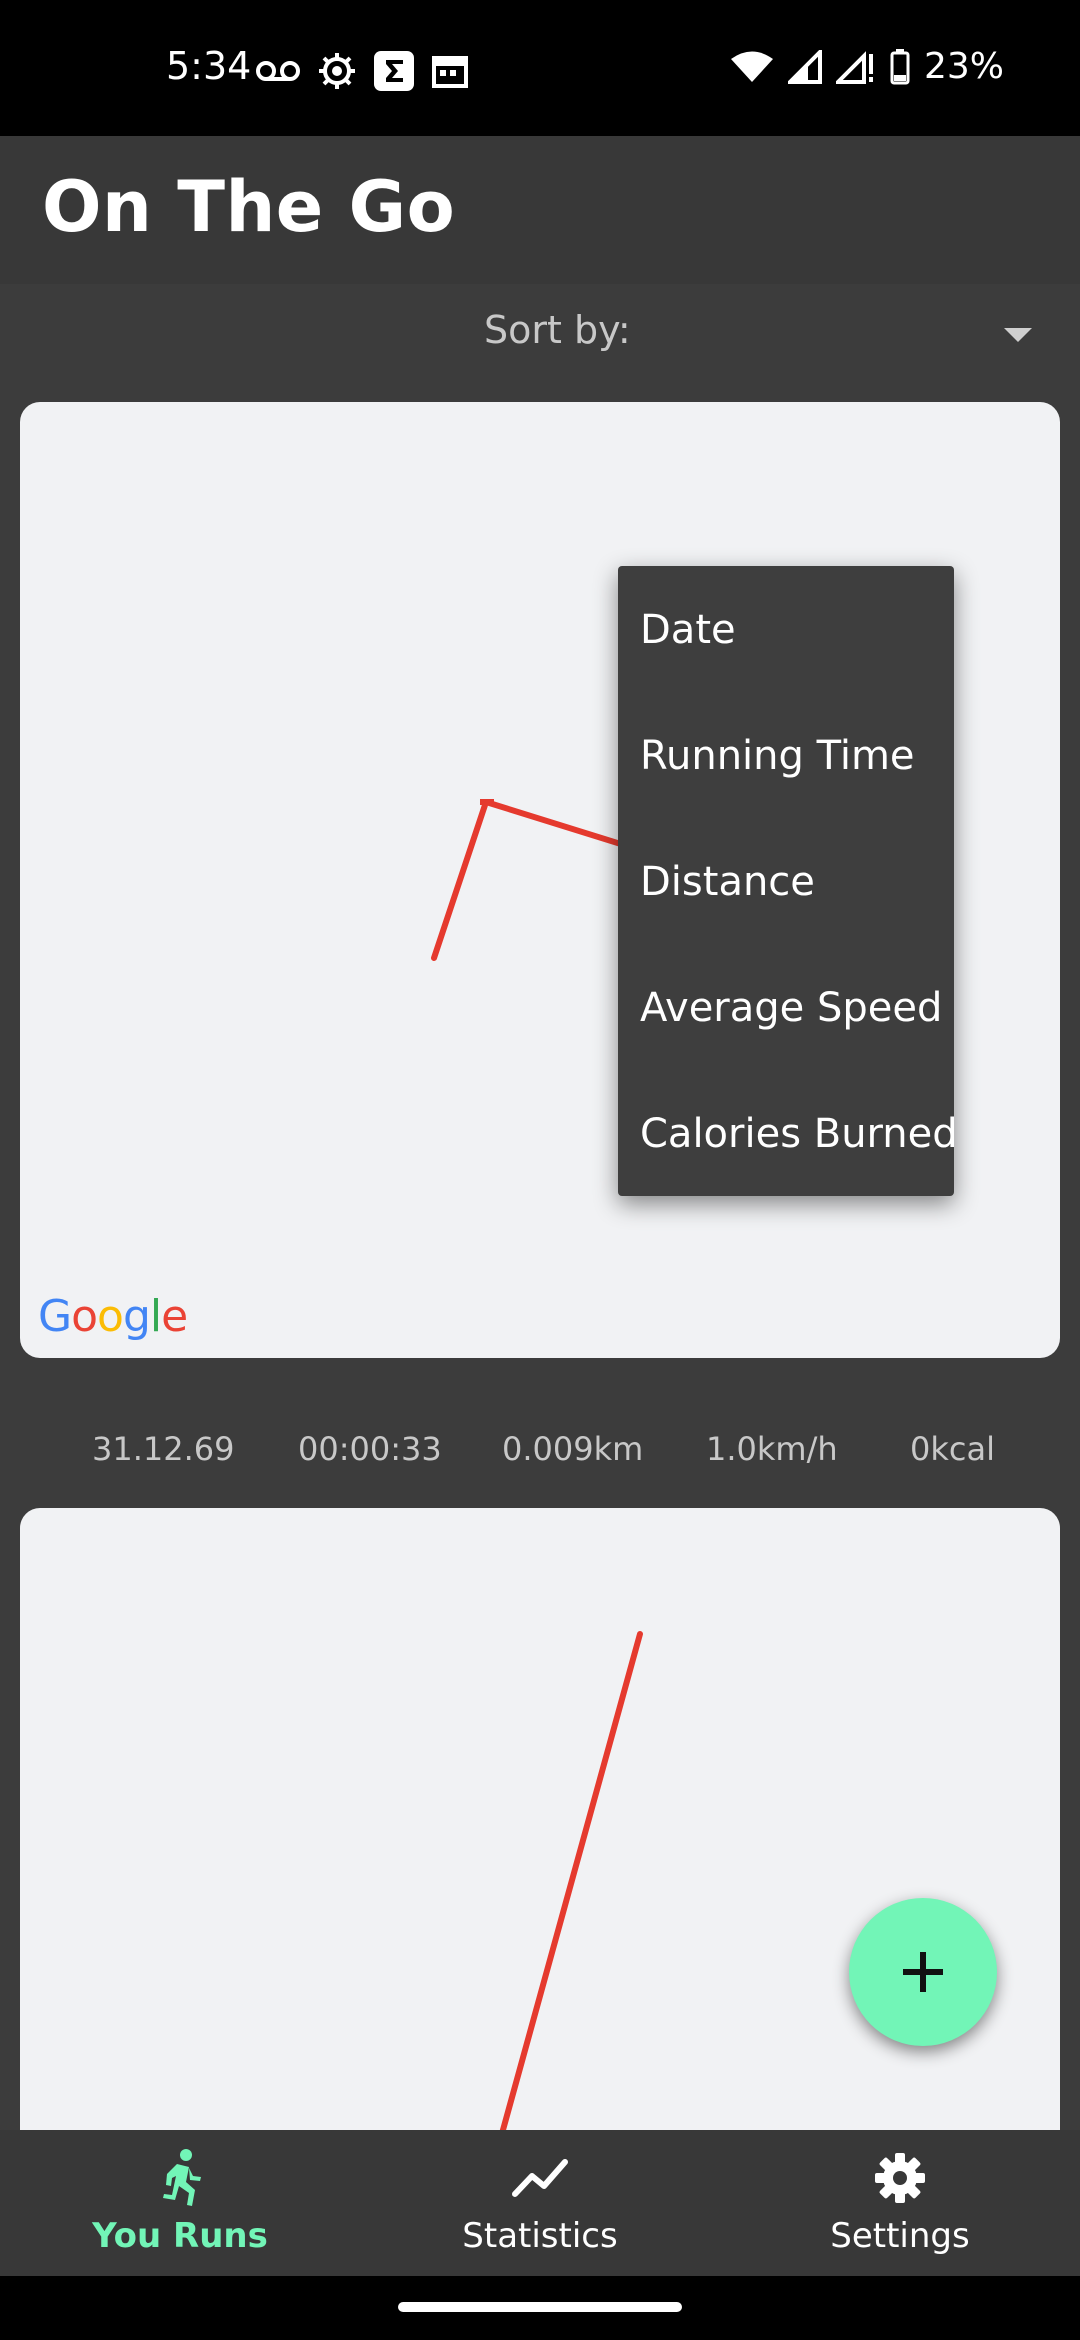 The width and height of the screenshot is (1080, 2340). I want to click on battery-percent: 23%, so click(963, 66).